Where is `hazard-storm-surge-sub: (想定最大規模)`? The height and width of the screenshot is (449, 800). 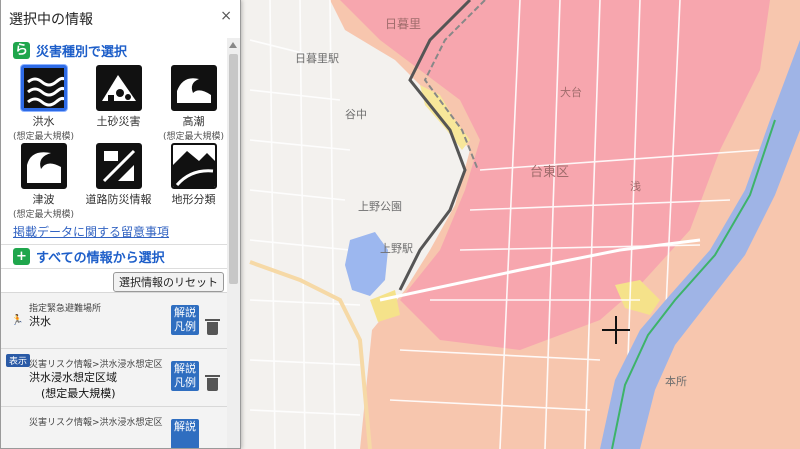 hazard-storm-surge-sub: (想定最大規模) is located at coordinates (193, 137).